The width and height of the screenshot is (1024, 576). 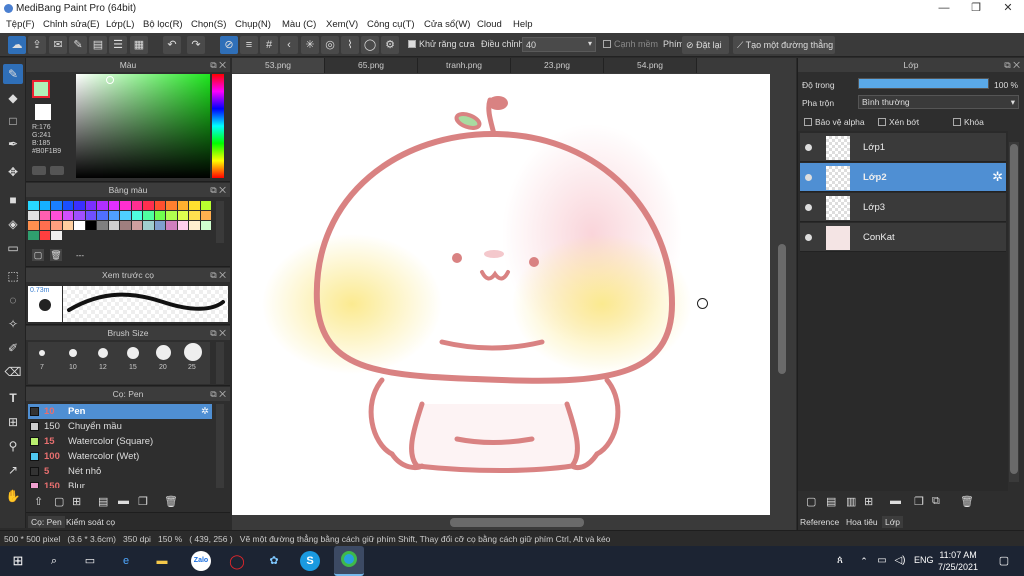 I want to click on reset-button: ⊘ Đặt lại, so click(x=705, y=45).